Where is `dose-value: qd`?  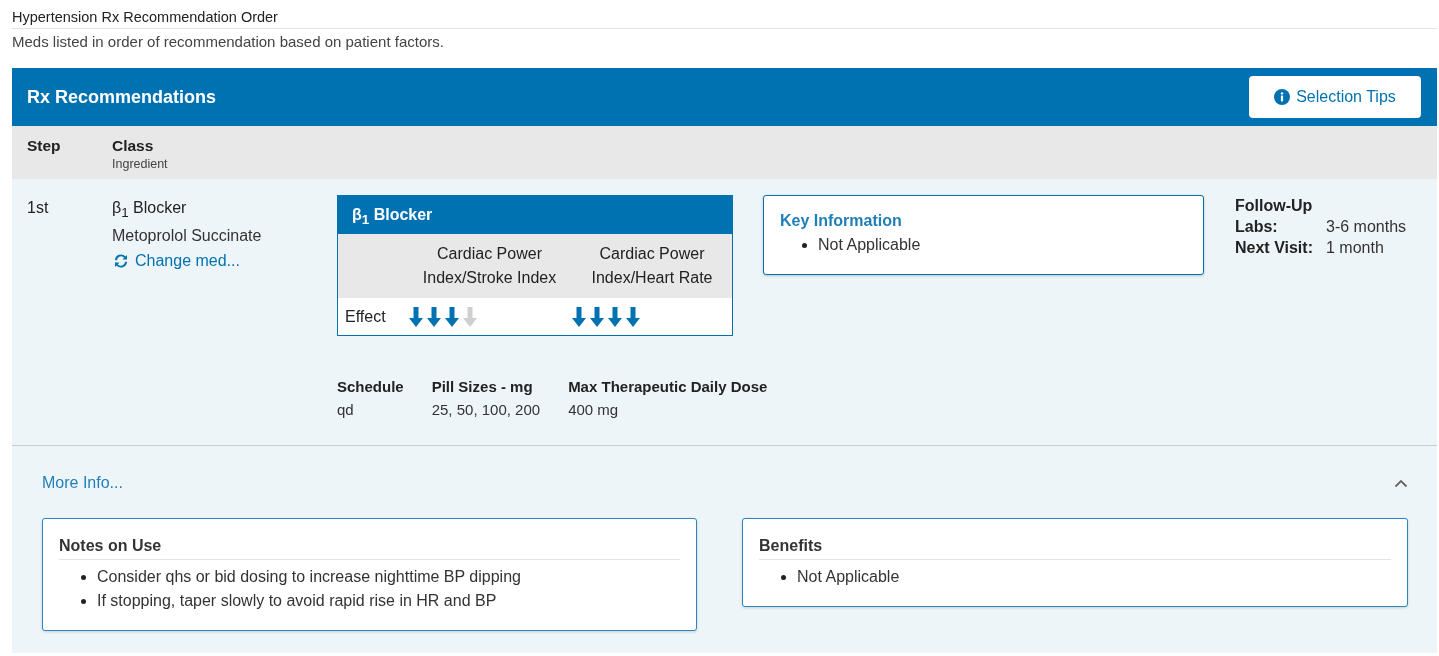
dose-value: qd is located at coordinates (346, 409).